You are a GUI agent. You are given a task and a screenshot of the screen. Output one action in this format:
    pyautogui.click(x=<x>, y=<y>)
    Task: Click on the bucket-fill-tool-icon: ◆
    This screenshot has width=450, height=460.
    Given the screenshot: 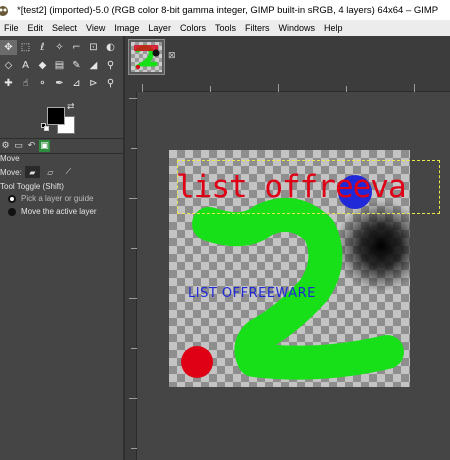 What is the action you would take?
    pyautogui.click(x=42, y=65)
    